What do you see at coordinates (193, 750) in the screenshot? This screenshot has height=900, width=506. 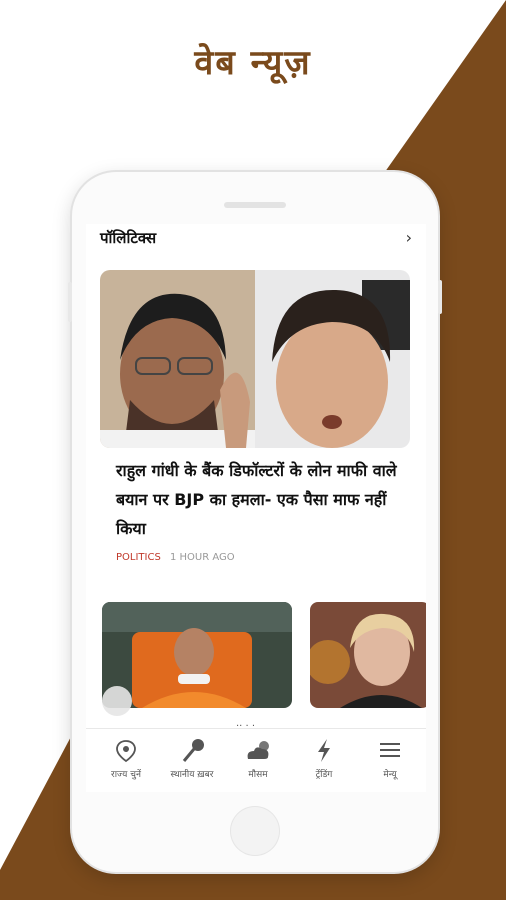 I see `microphone-icon` at bounding box center [193, 750].